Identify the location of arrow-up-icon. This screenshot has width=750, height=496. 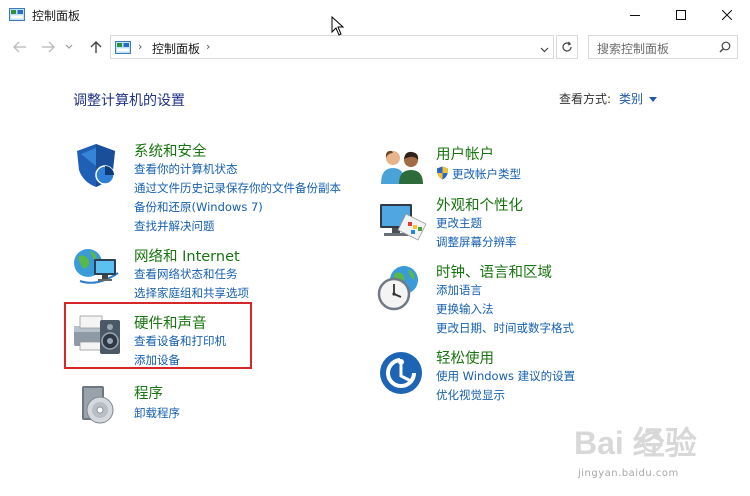
(96, 47).